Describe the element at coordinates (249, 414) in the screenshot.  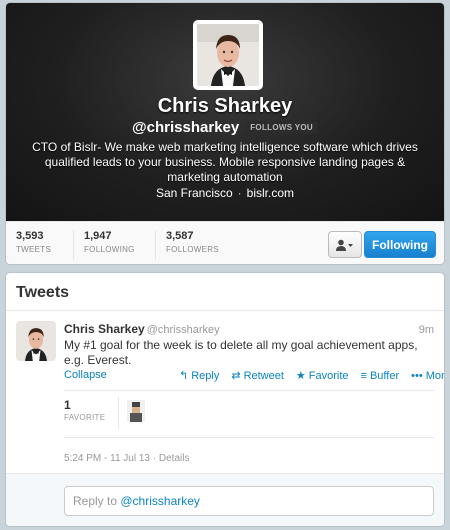
I see `favorites-summary: 1 FAVORITE` at that location.